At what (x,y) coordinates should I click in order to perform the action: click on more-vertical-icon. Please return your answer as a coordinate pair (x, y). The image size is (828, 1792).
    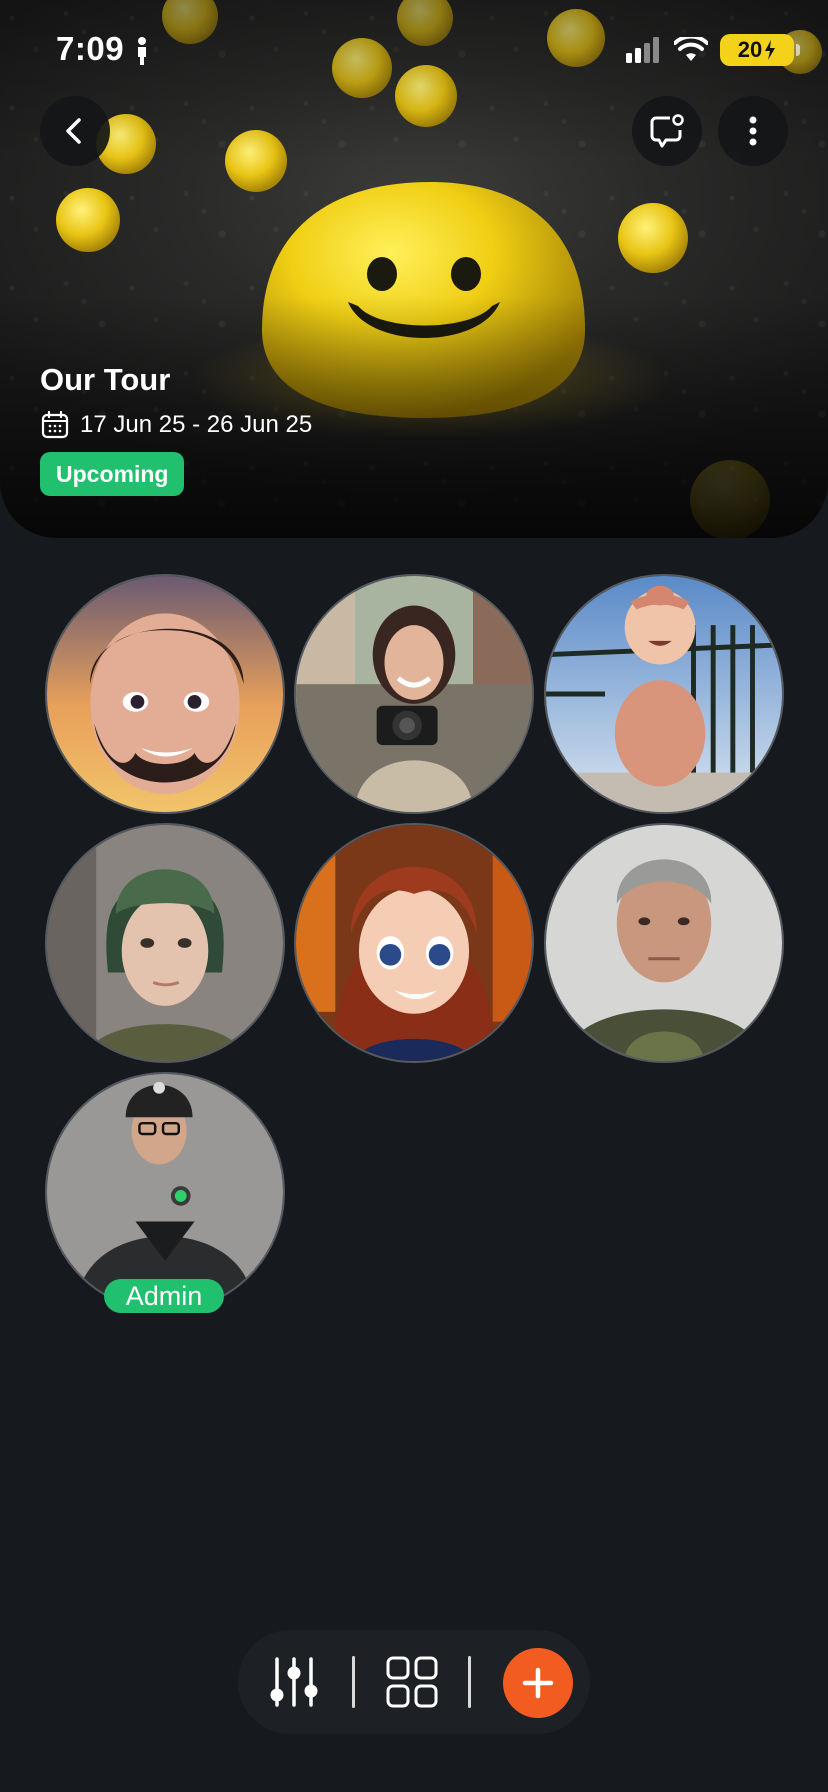
    Looking at the image, I should click on (753, 131).